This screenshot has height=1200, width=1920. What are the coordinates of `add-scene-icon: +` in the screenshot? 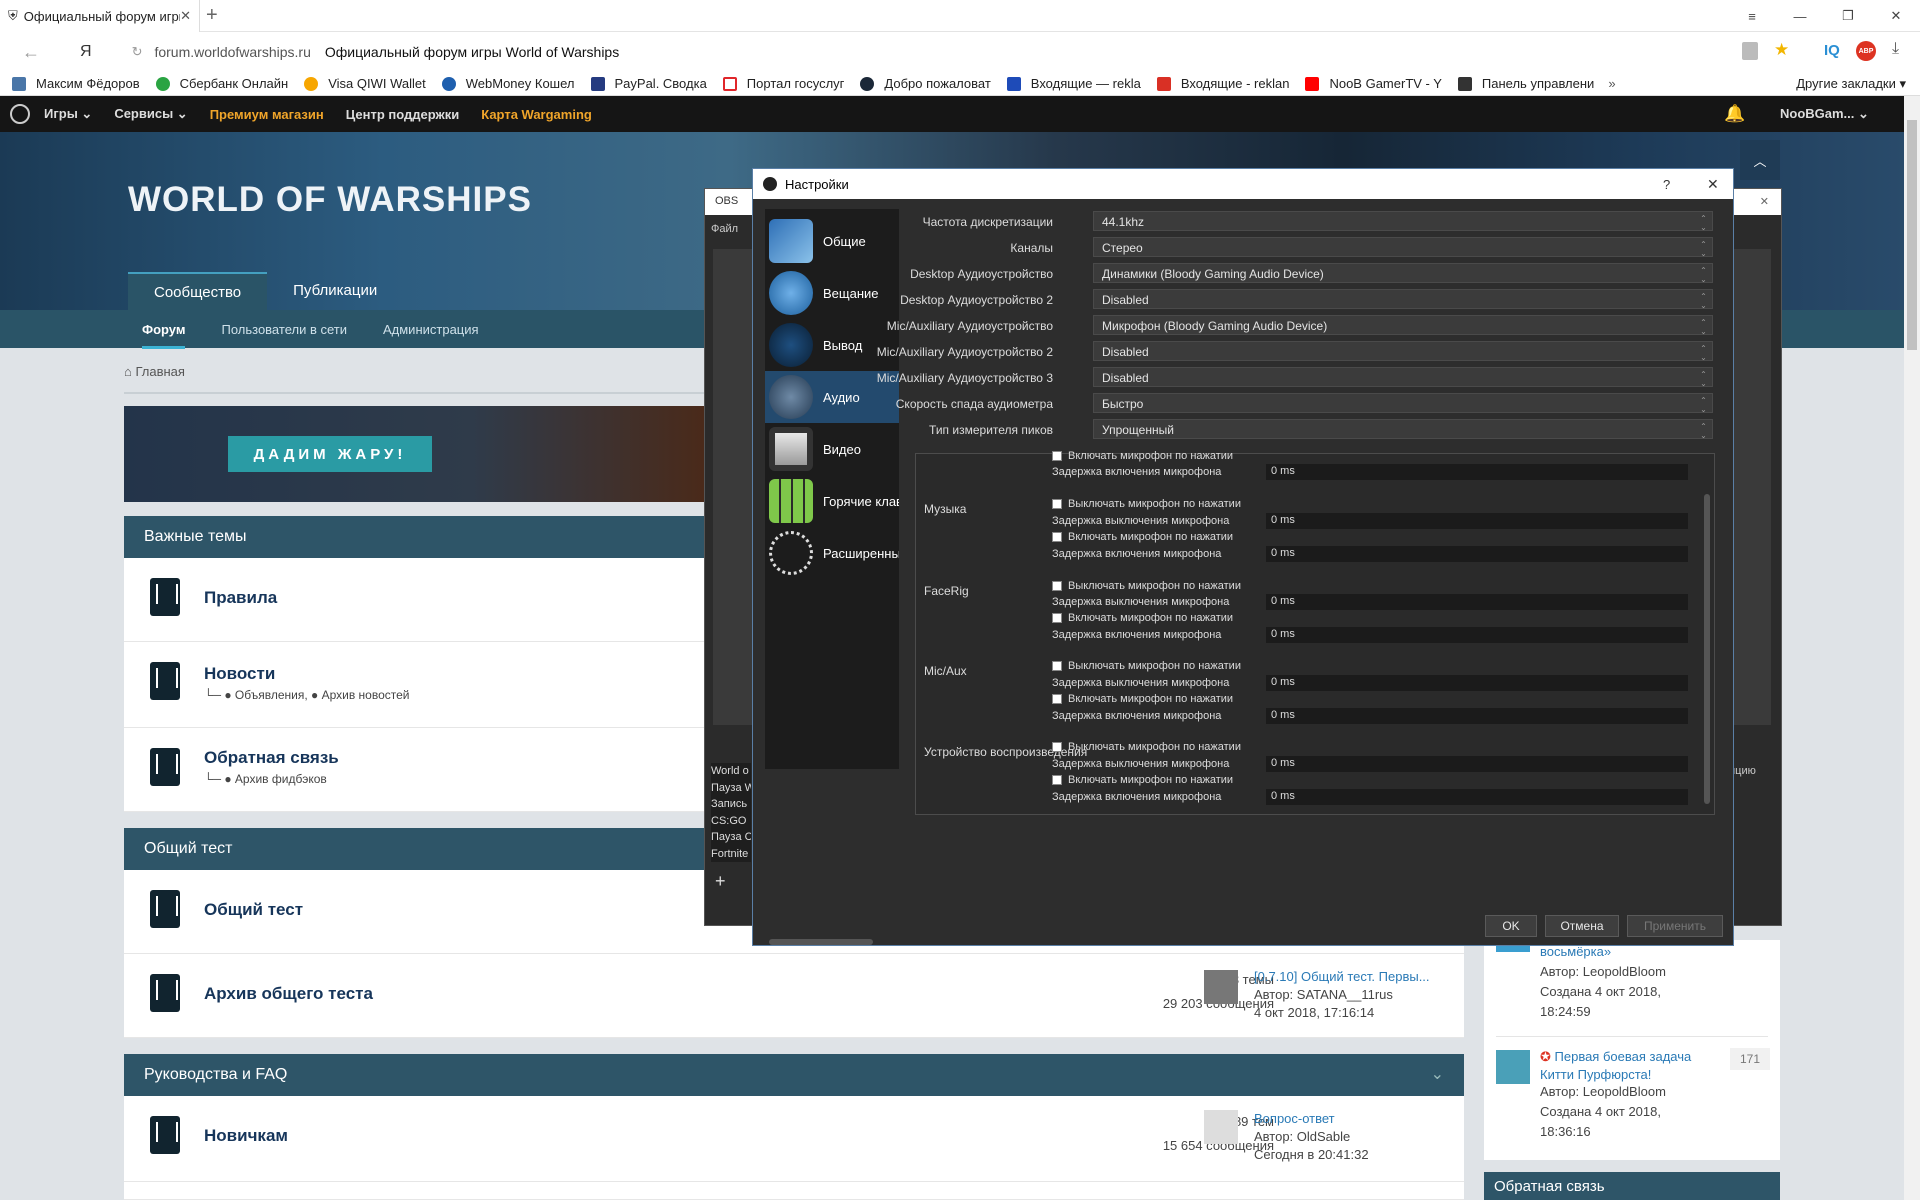 It's located at (720, 881).